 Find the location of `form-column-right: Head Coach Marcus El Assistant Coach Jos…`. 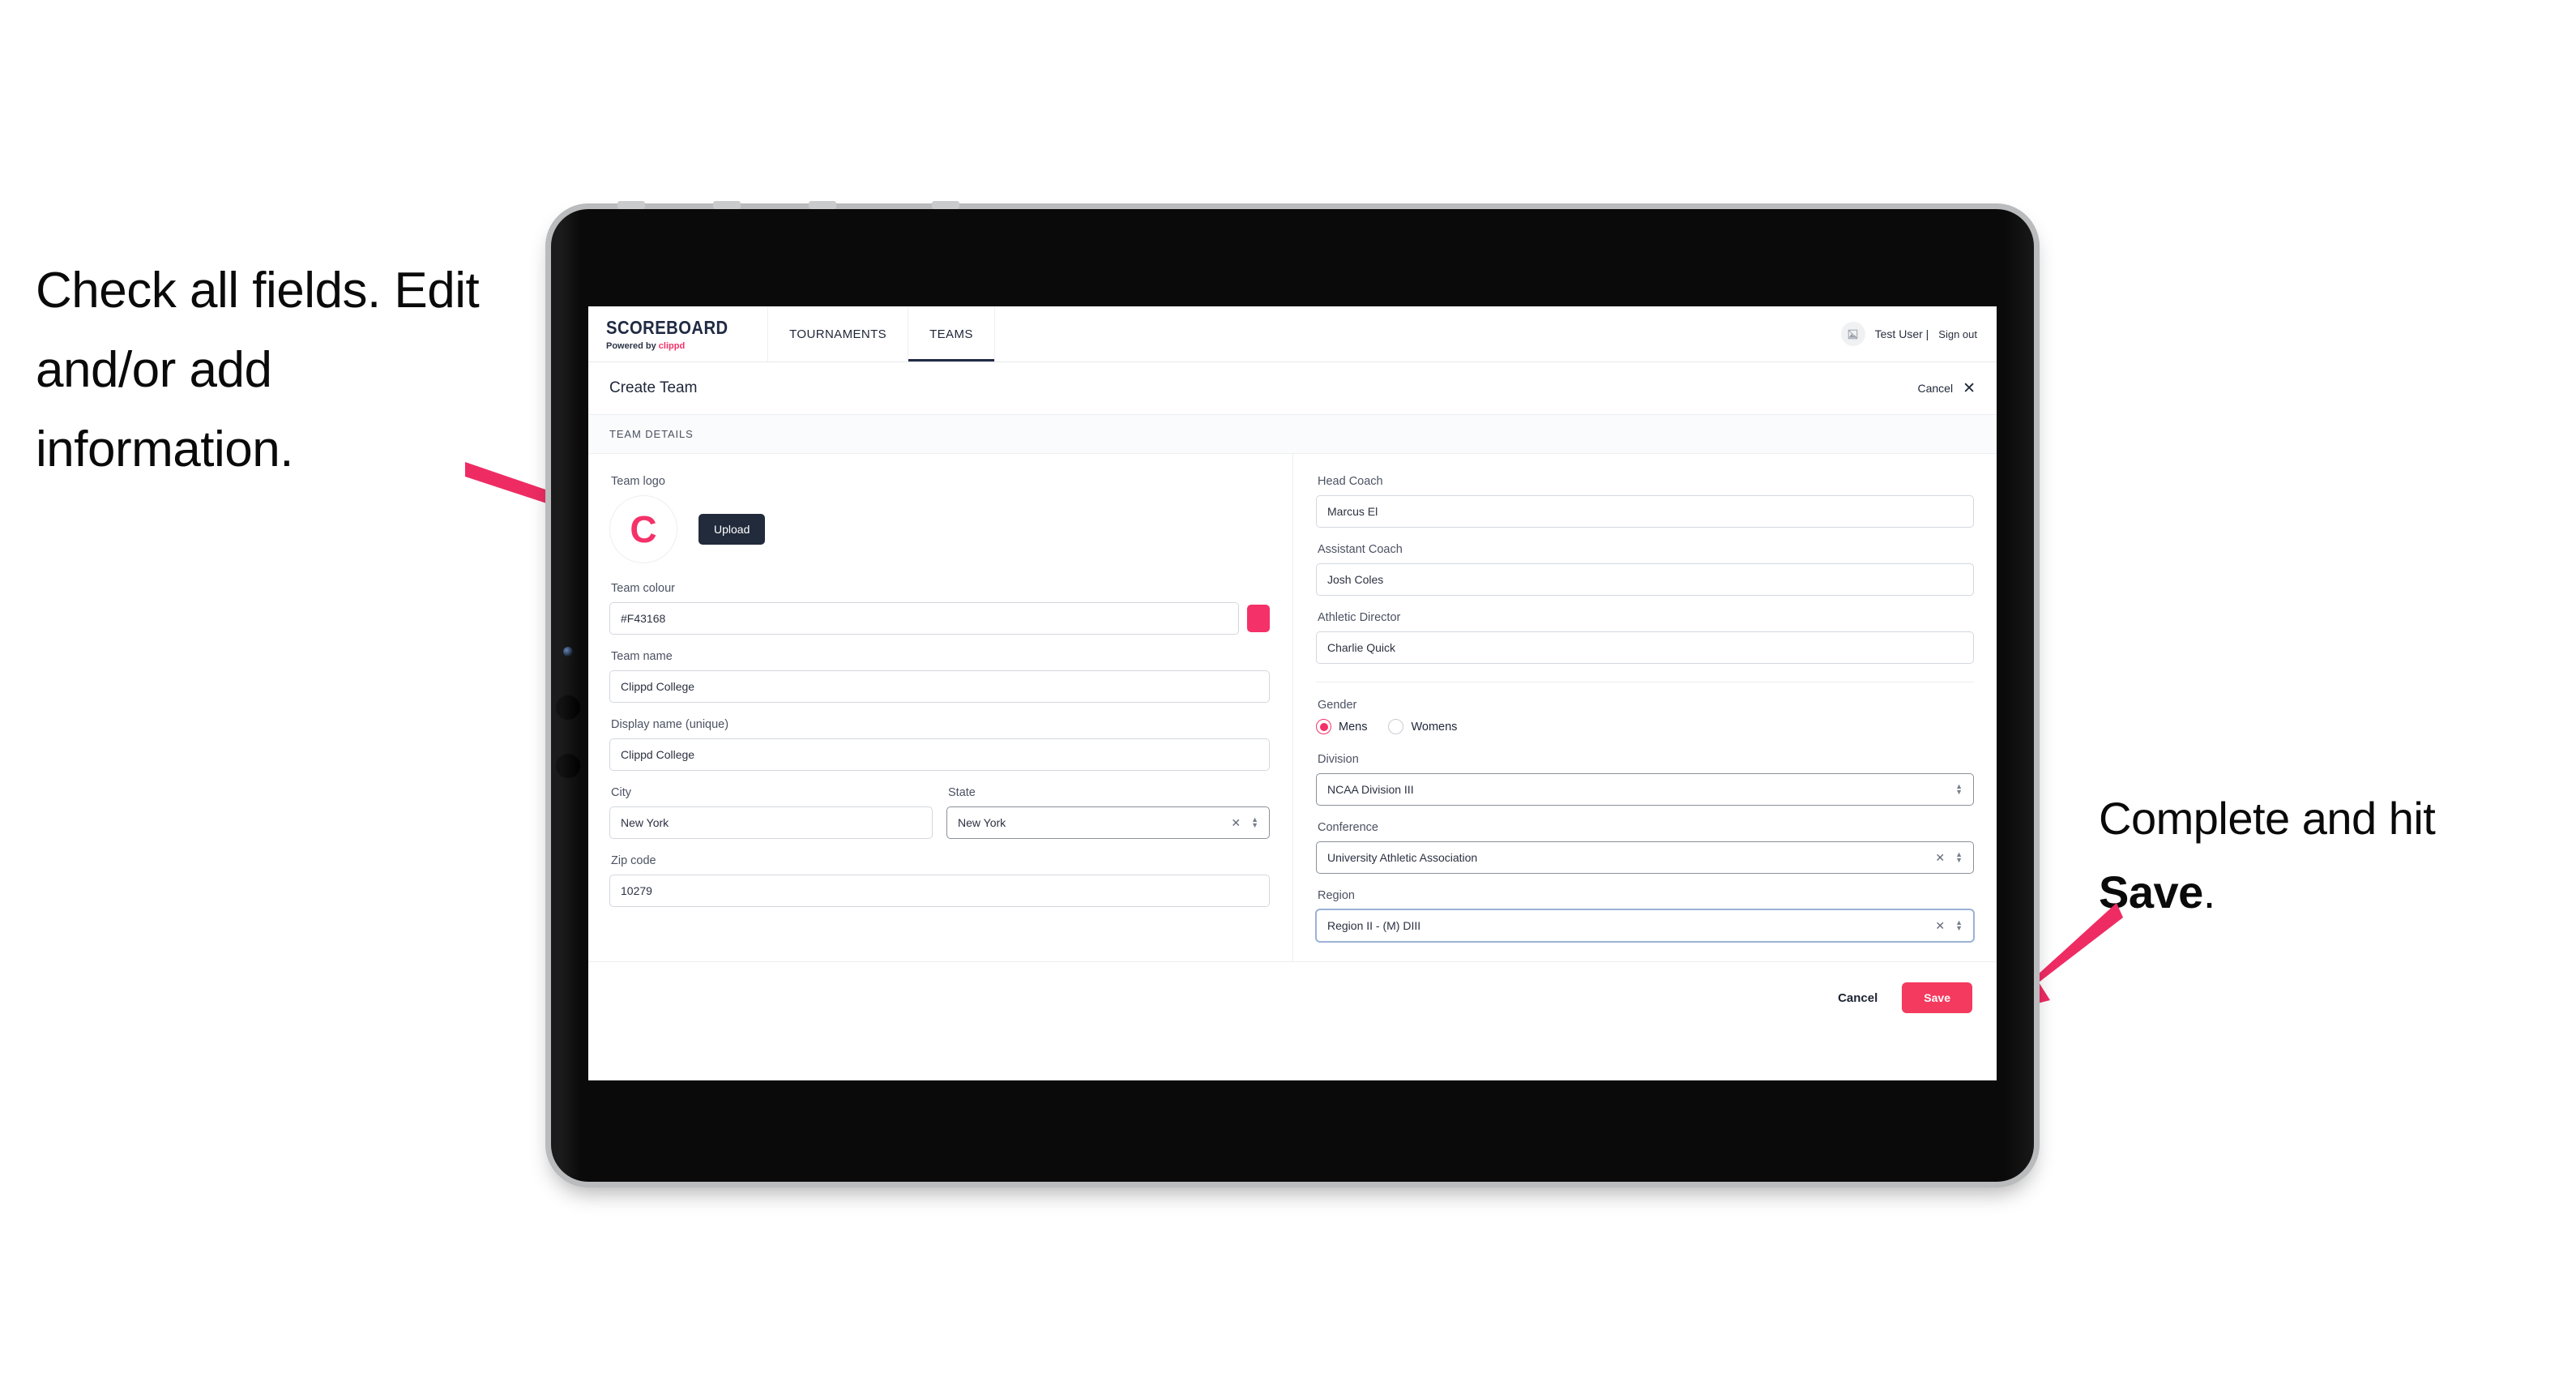

form-column-right: Head Coach Marcus El Assistant Coach Jos… is located at coordinates (1644, 707).